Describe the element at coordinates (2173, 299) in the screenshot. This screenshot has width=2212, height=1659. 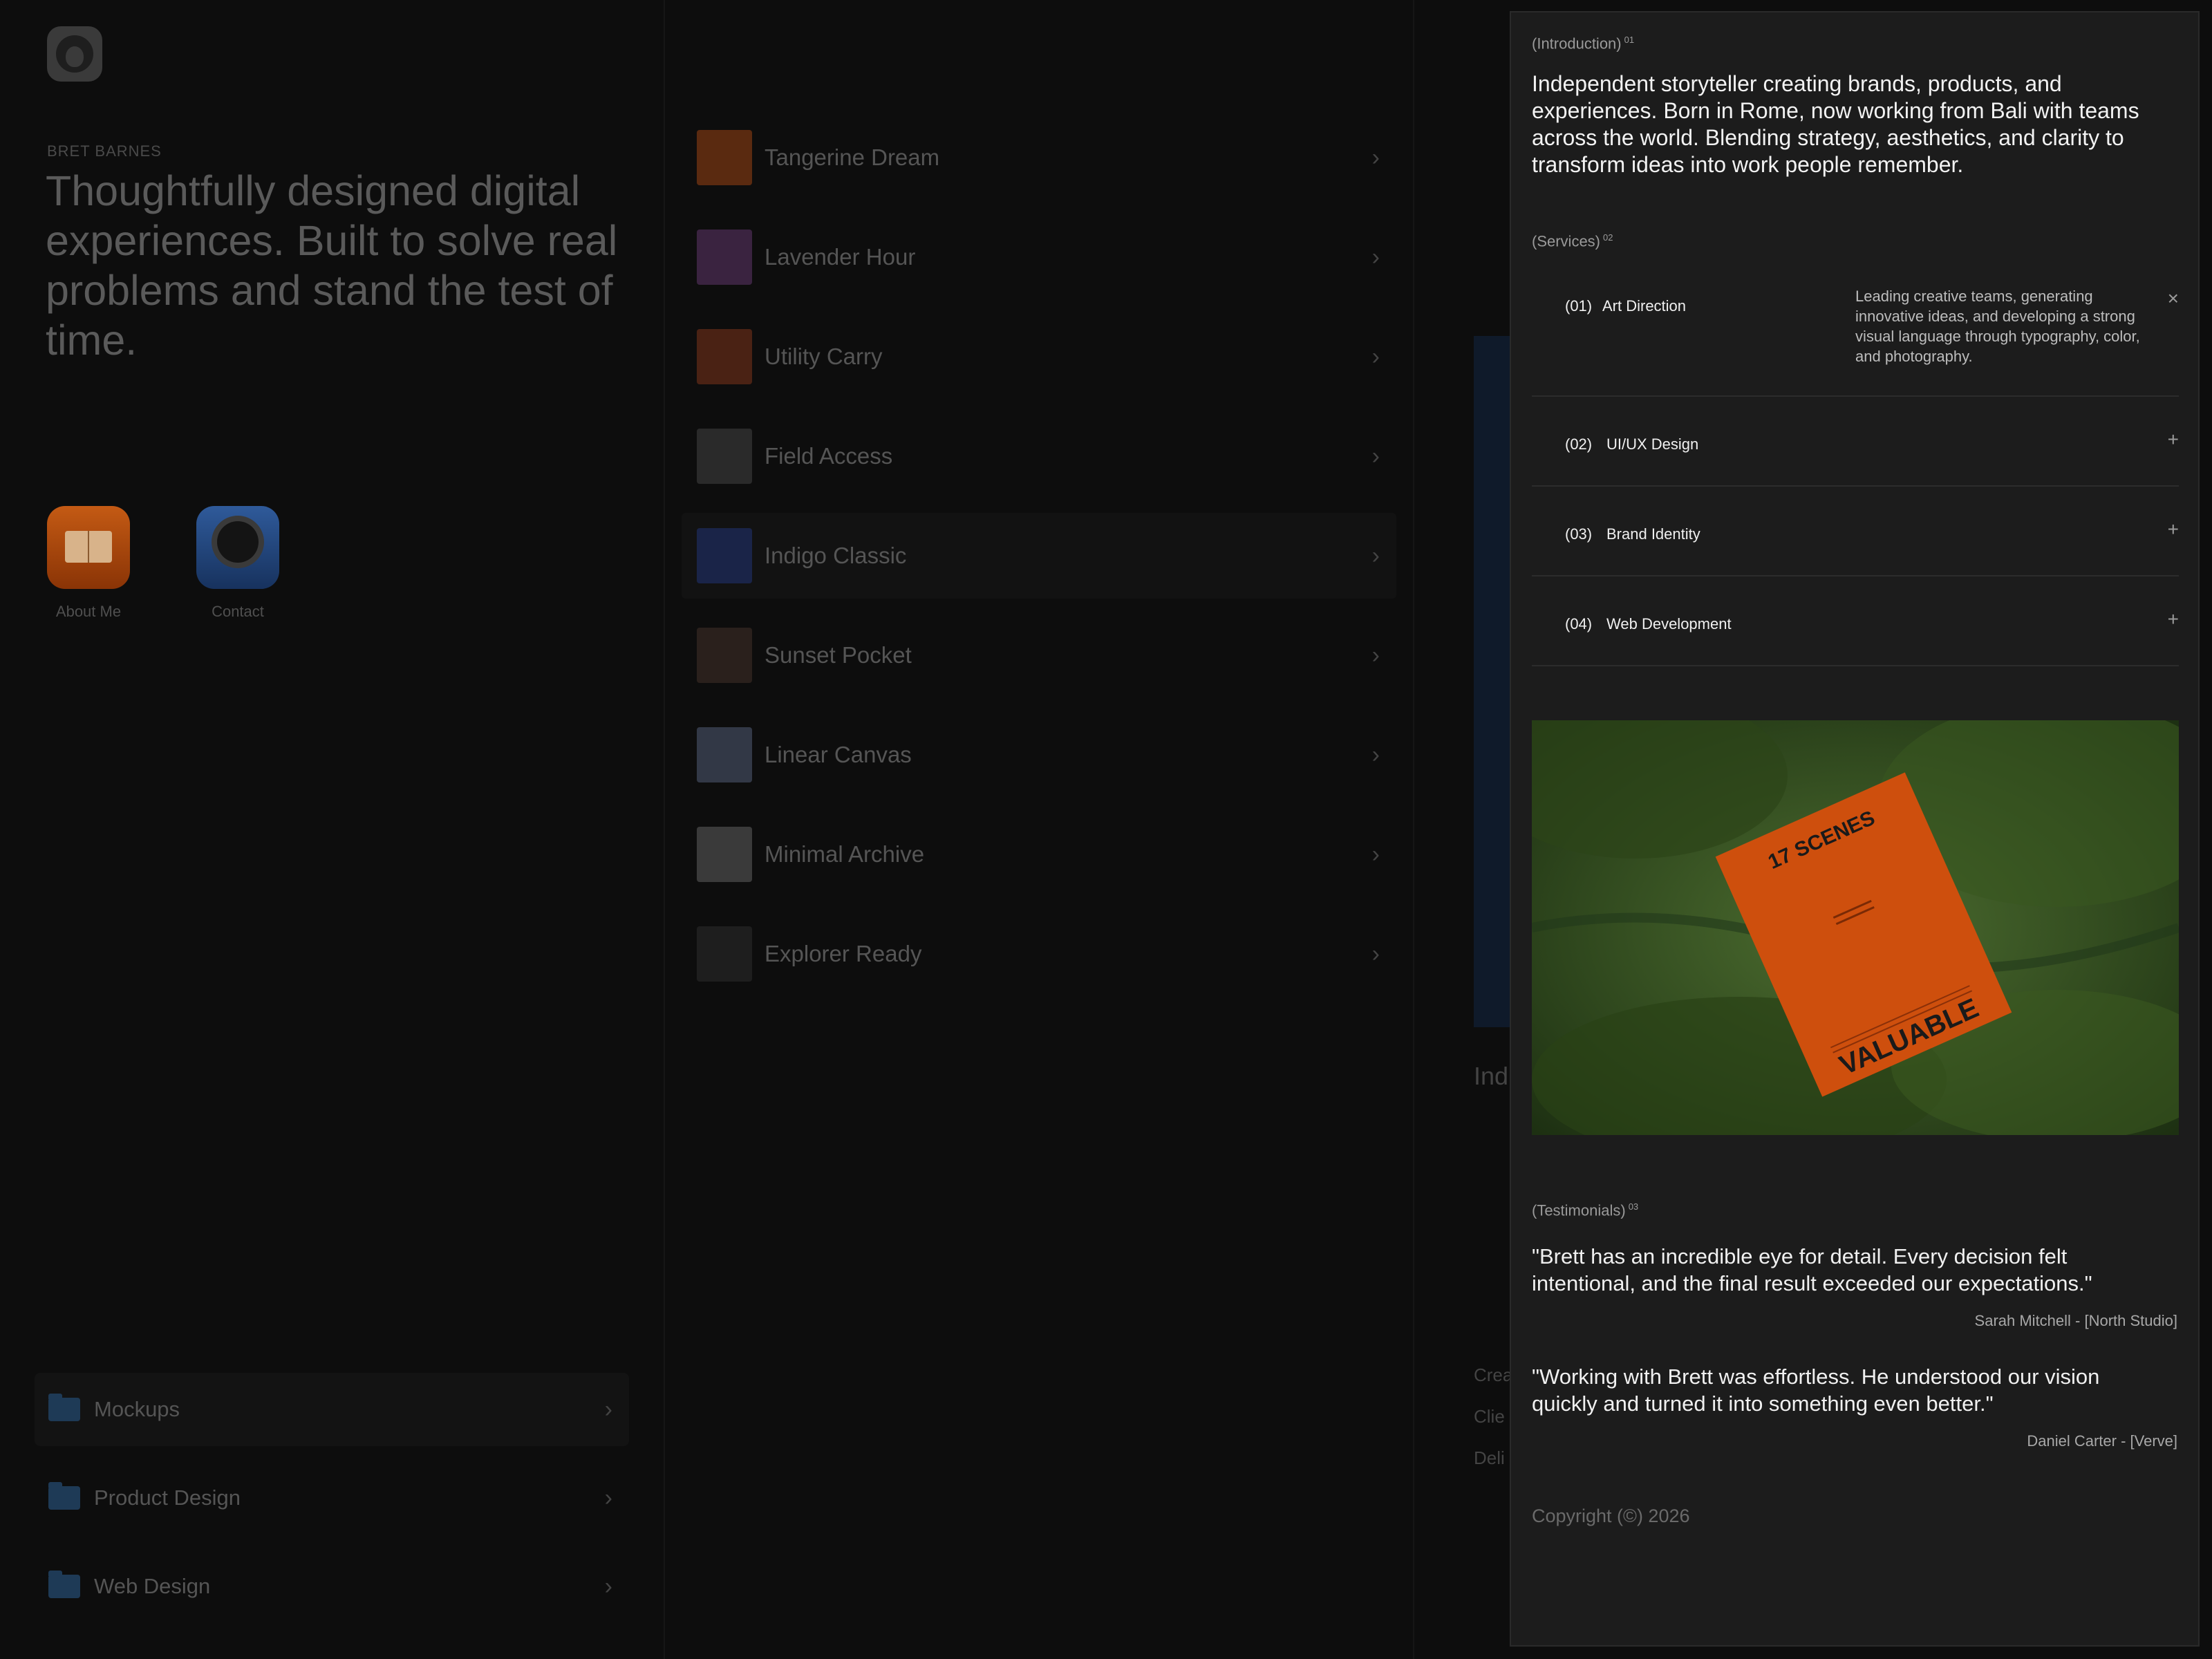
I see `close-icon: ×` at that location.